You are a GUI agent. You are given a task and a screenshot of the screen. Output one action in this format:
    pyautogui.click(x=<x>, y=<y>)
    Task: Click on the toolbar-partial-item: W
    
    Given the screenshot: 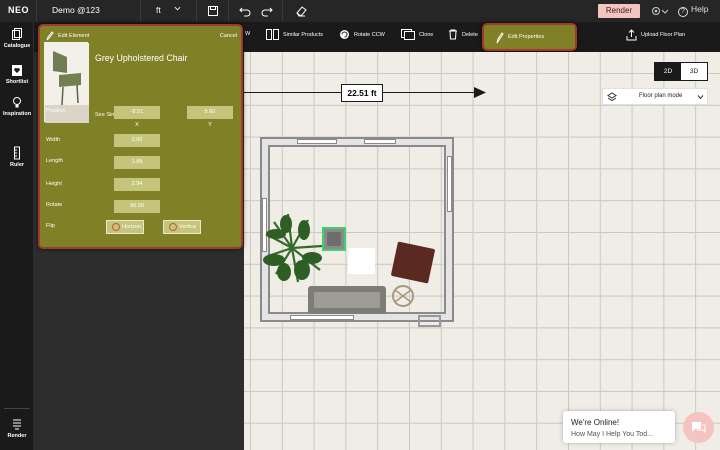 What is the action you would take?
    pyautogui.click(x=247, y=34)
    